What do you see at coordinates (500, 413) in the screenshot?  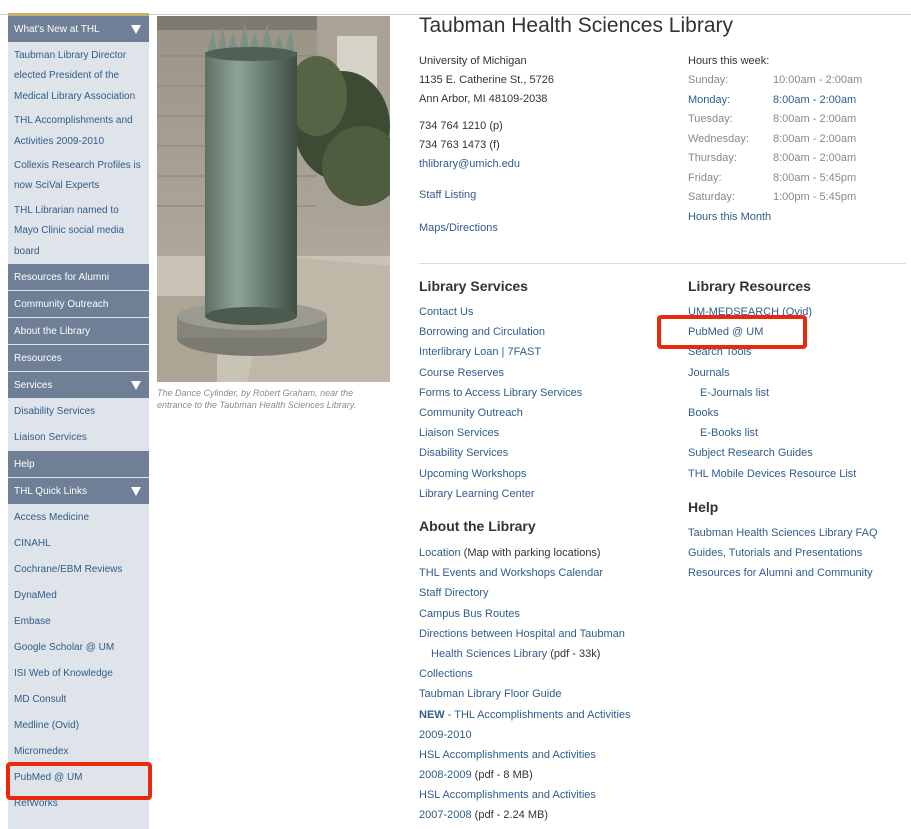 I see `service-link: Community Outreach` at bounding box center [500, 413].